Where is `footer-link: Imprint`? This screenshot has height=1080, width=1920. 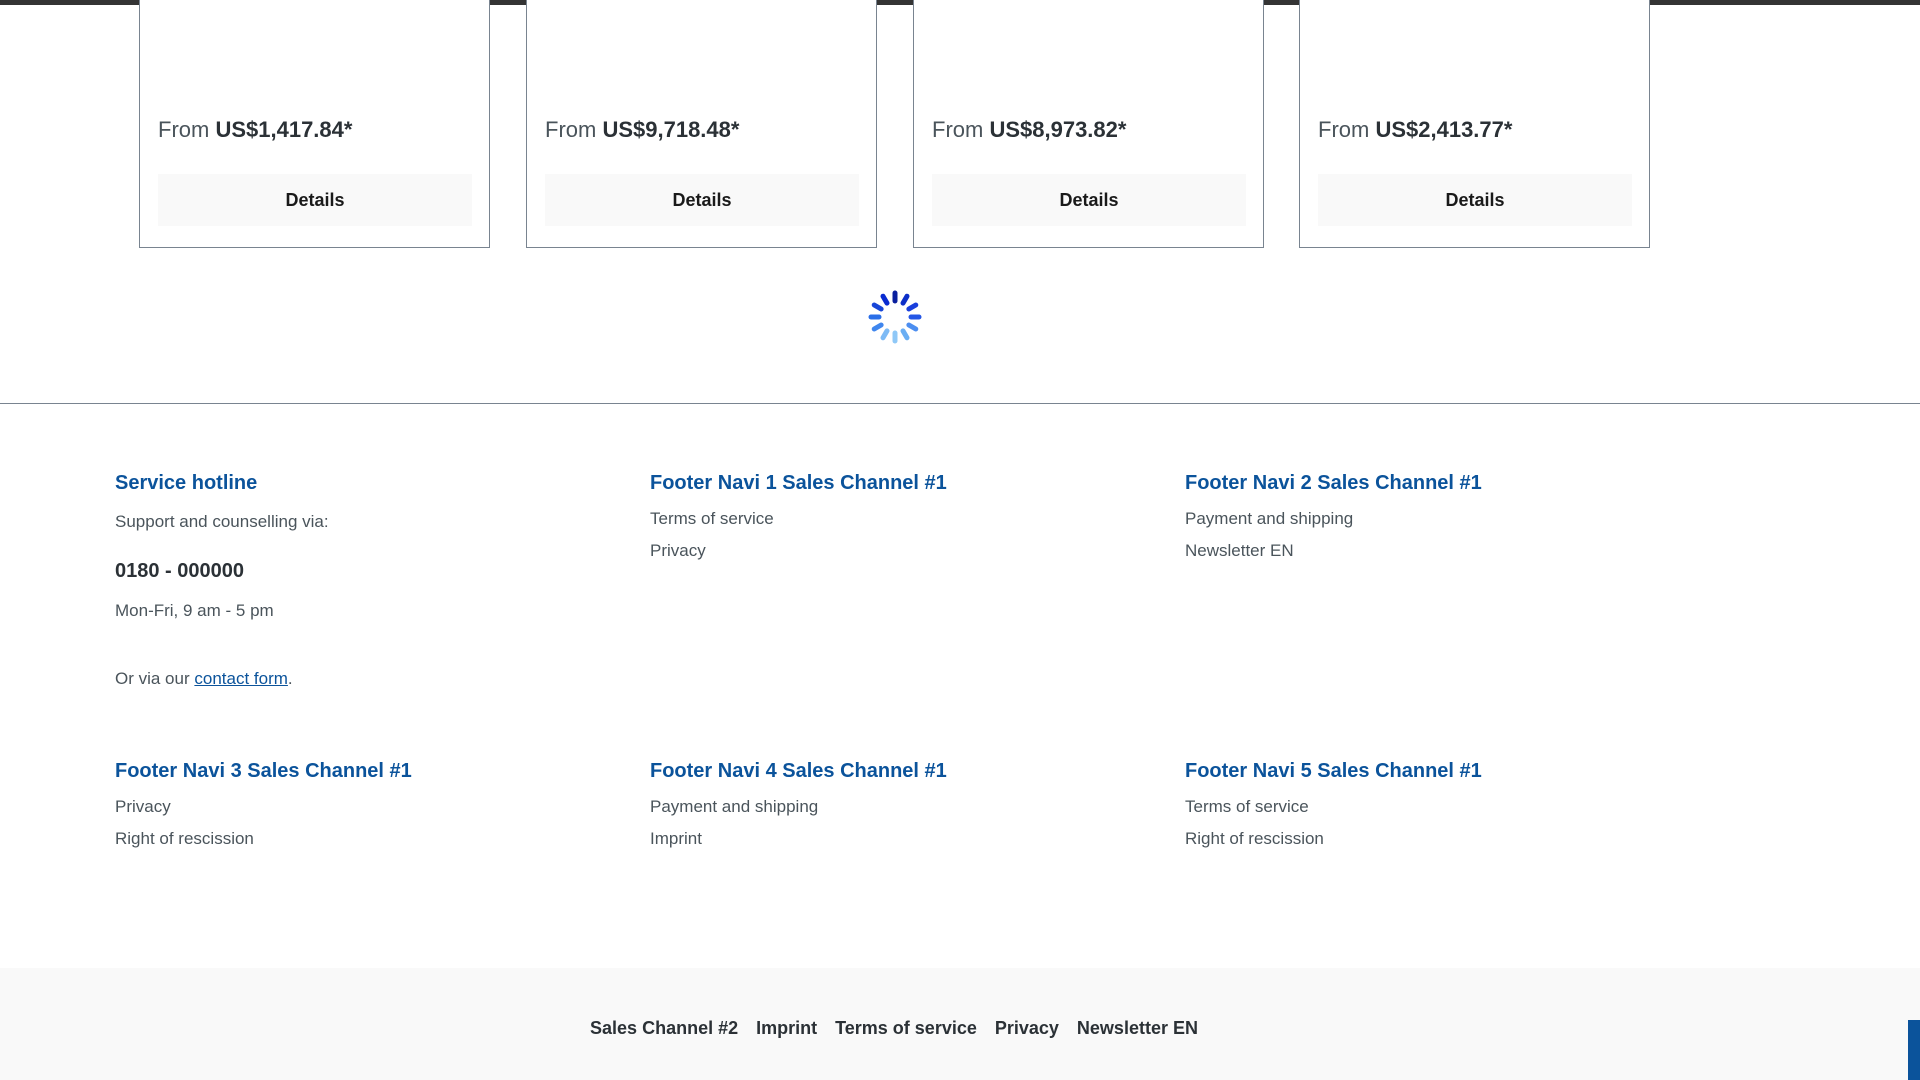 footer-link: Imprint is located at coordinates (890, 839).